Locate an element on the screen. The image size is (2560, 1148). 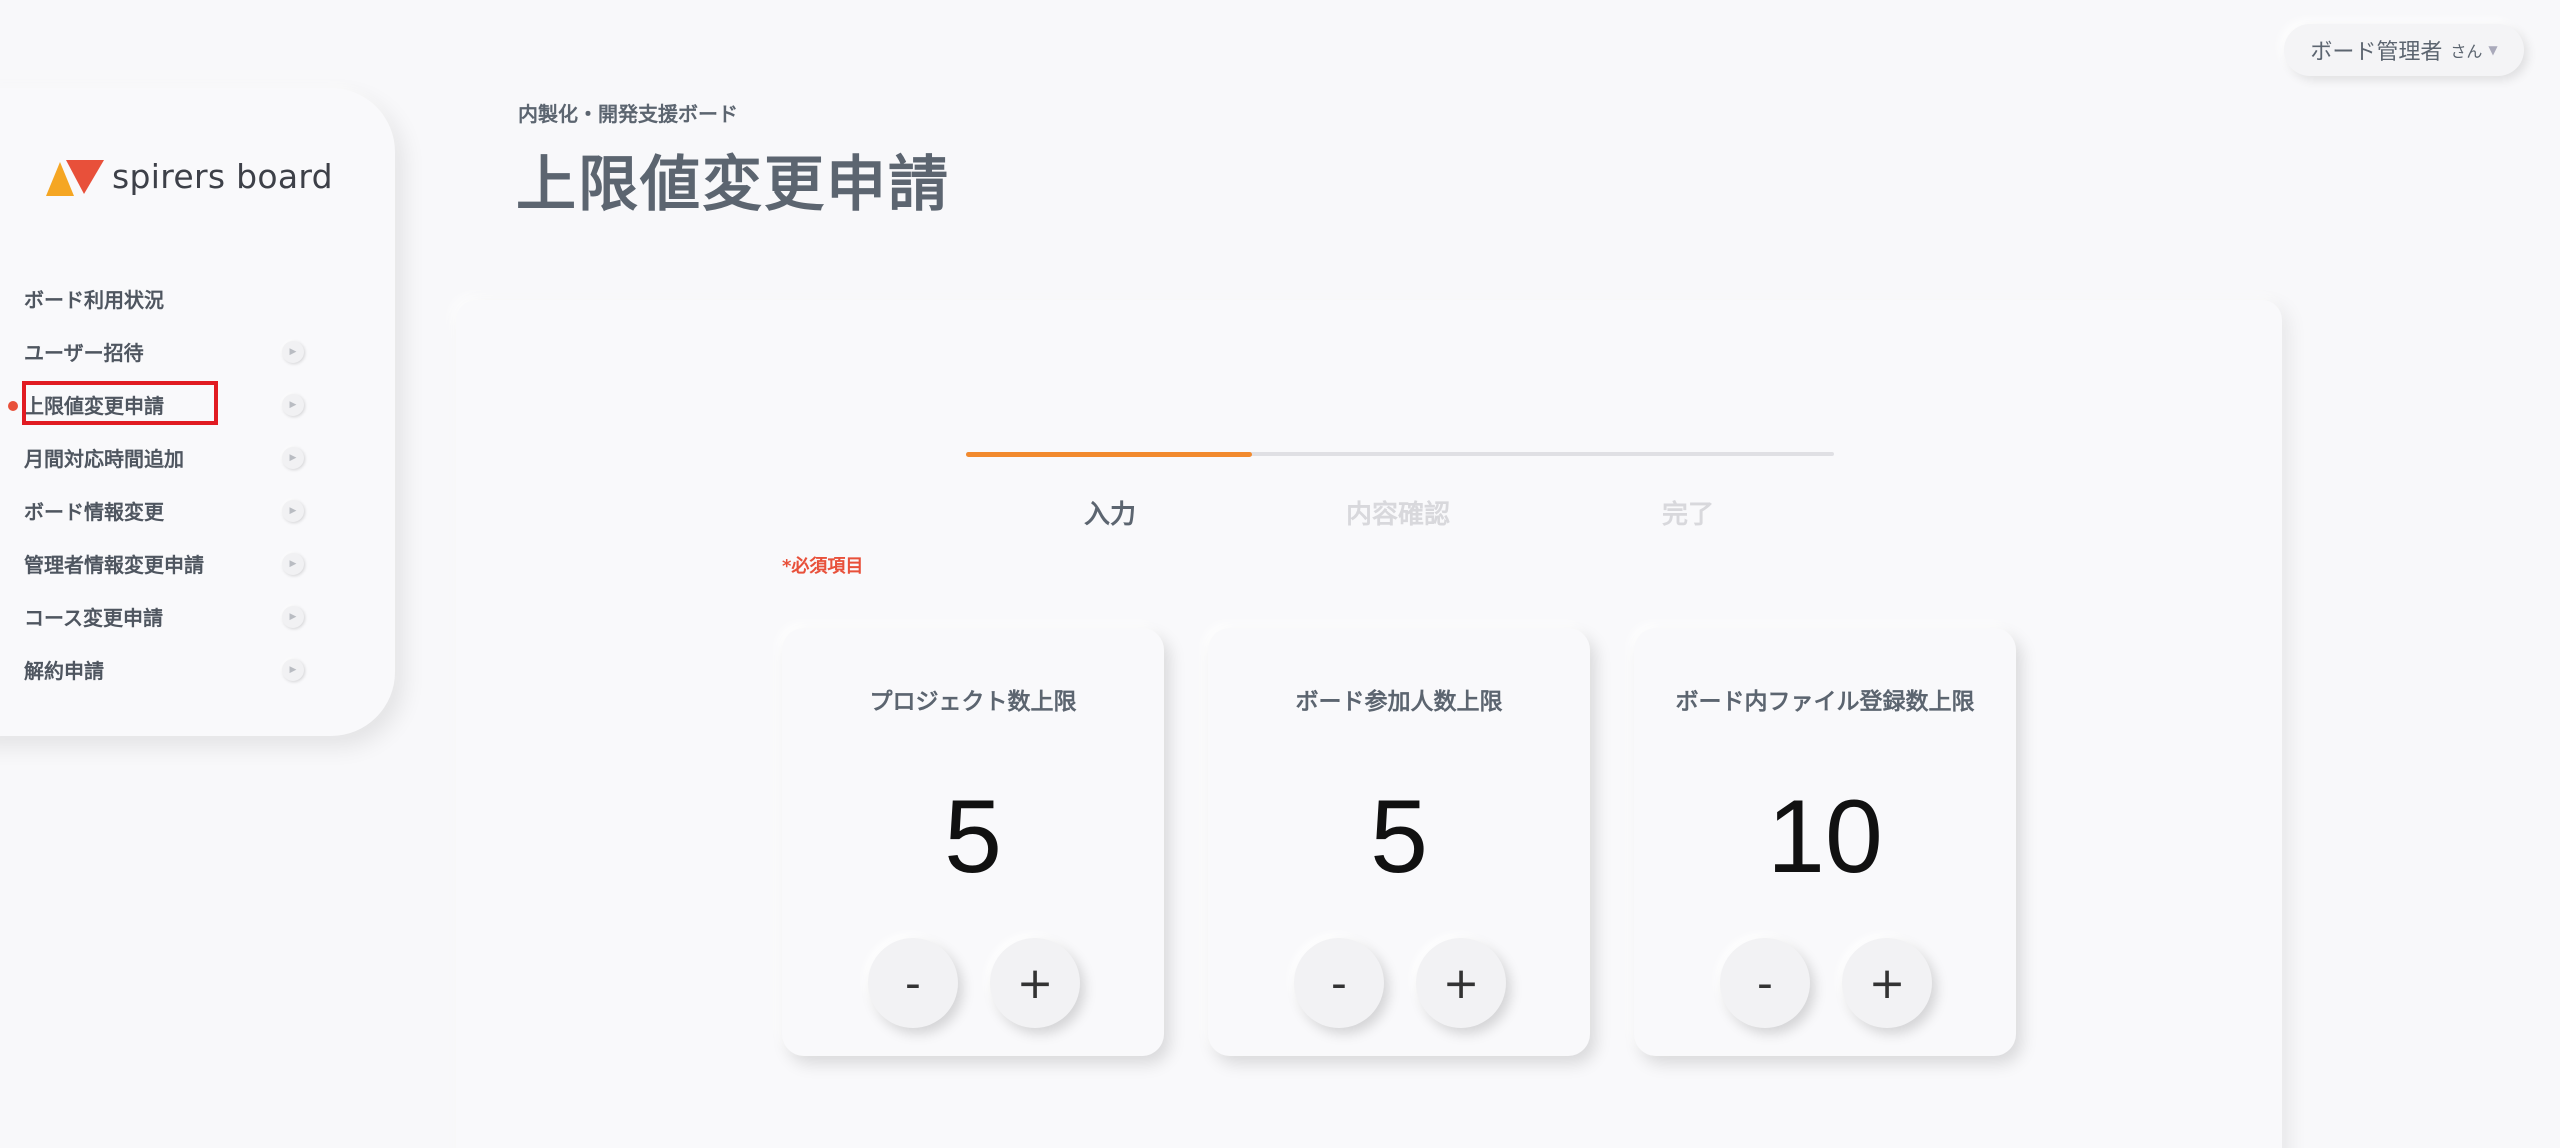
sidebar-item-label: ユーザー招待 is located at coordinates (84, 353).